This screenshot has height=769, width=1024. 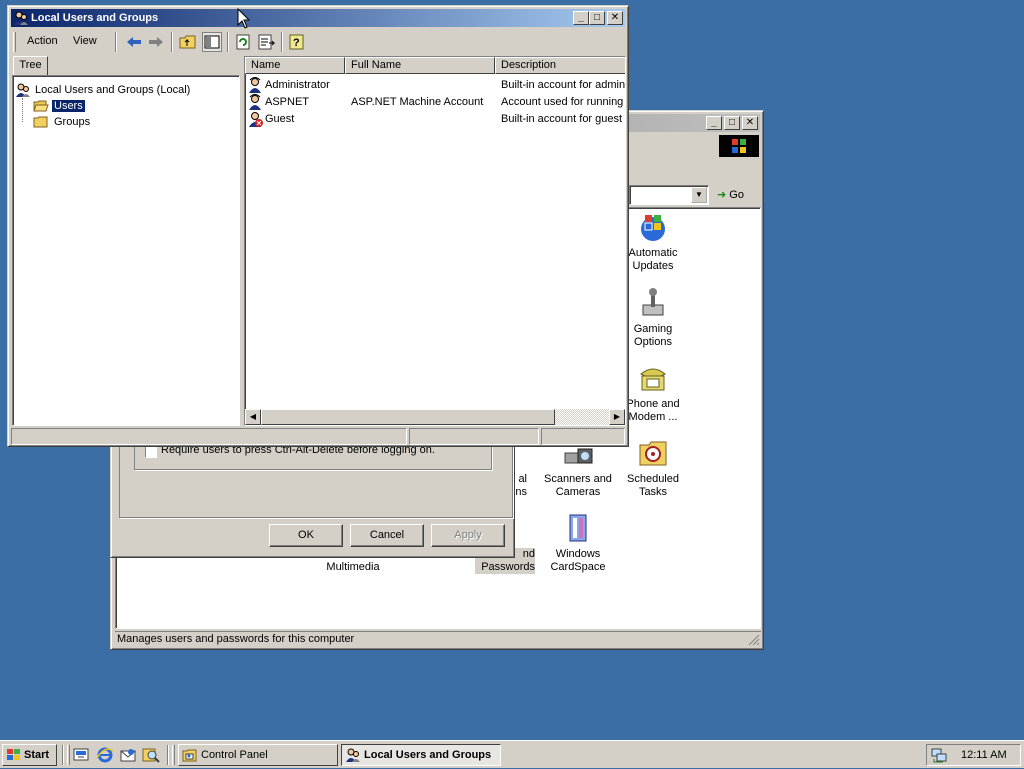 I want to click on automatic-updates-icon, so click(x=653, y=227).